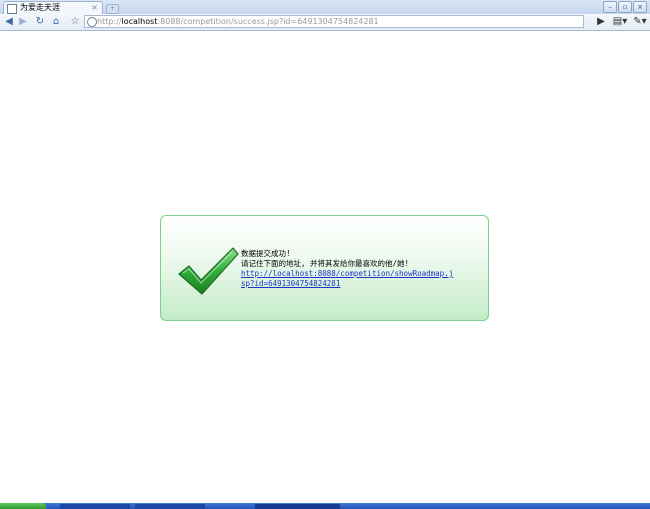 The height and width of the screenshot is (509, 650). Describe the element at coordinates (610, 7) in the screenshot. I see `minimize-button: –` at that location.